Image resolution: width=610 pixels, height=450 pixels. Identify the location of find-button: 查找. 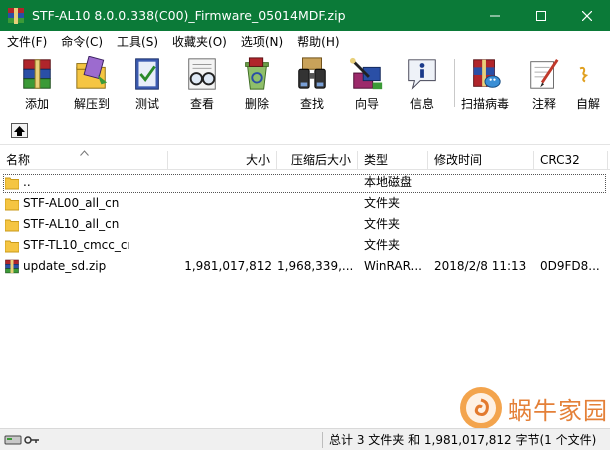
(312, 83).